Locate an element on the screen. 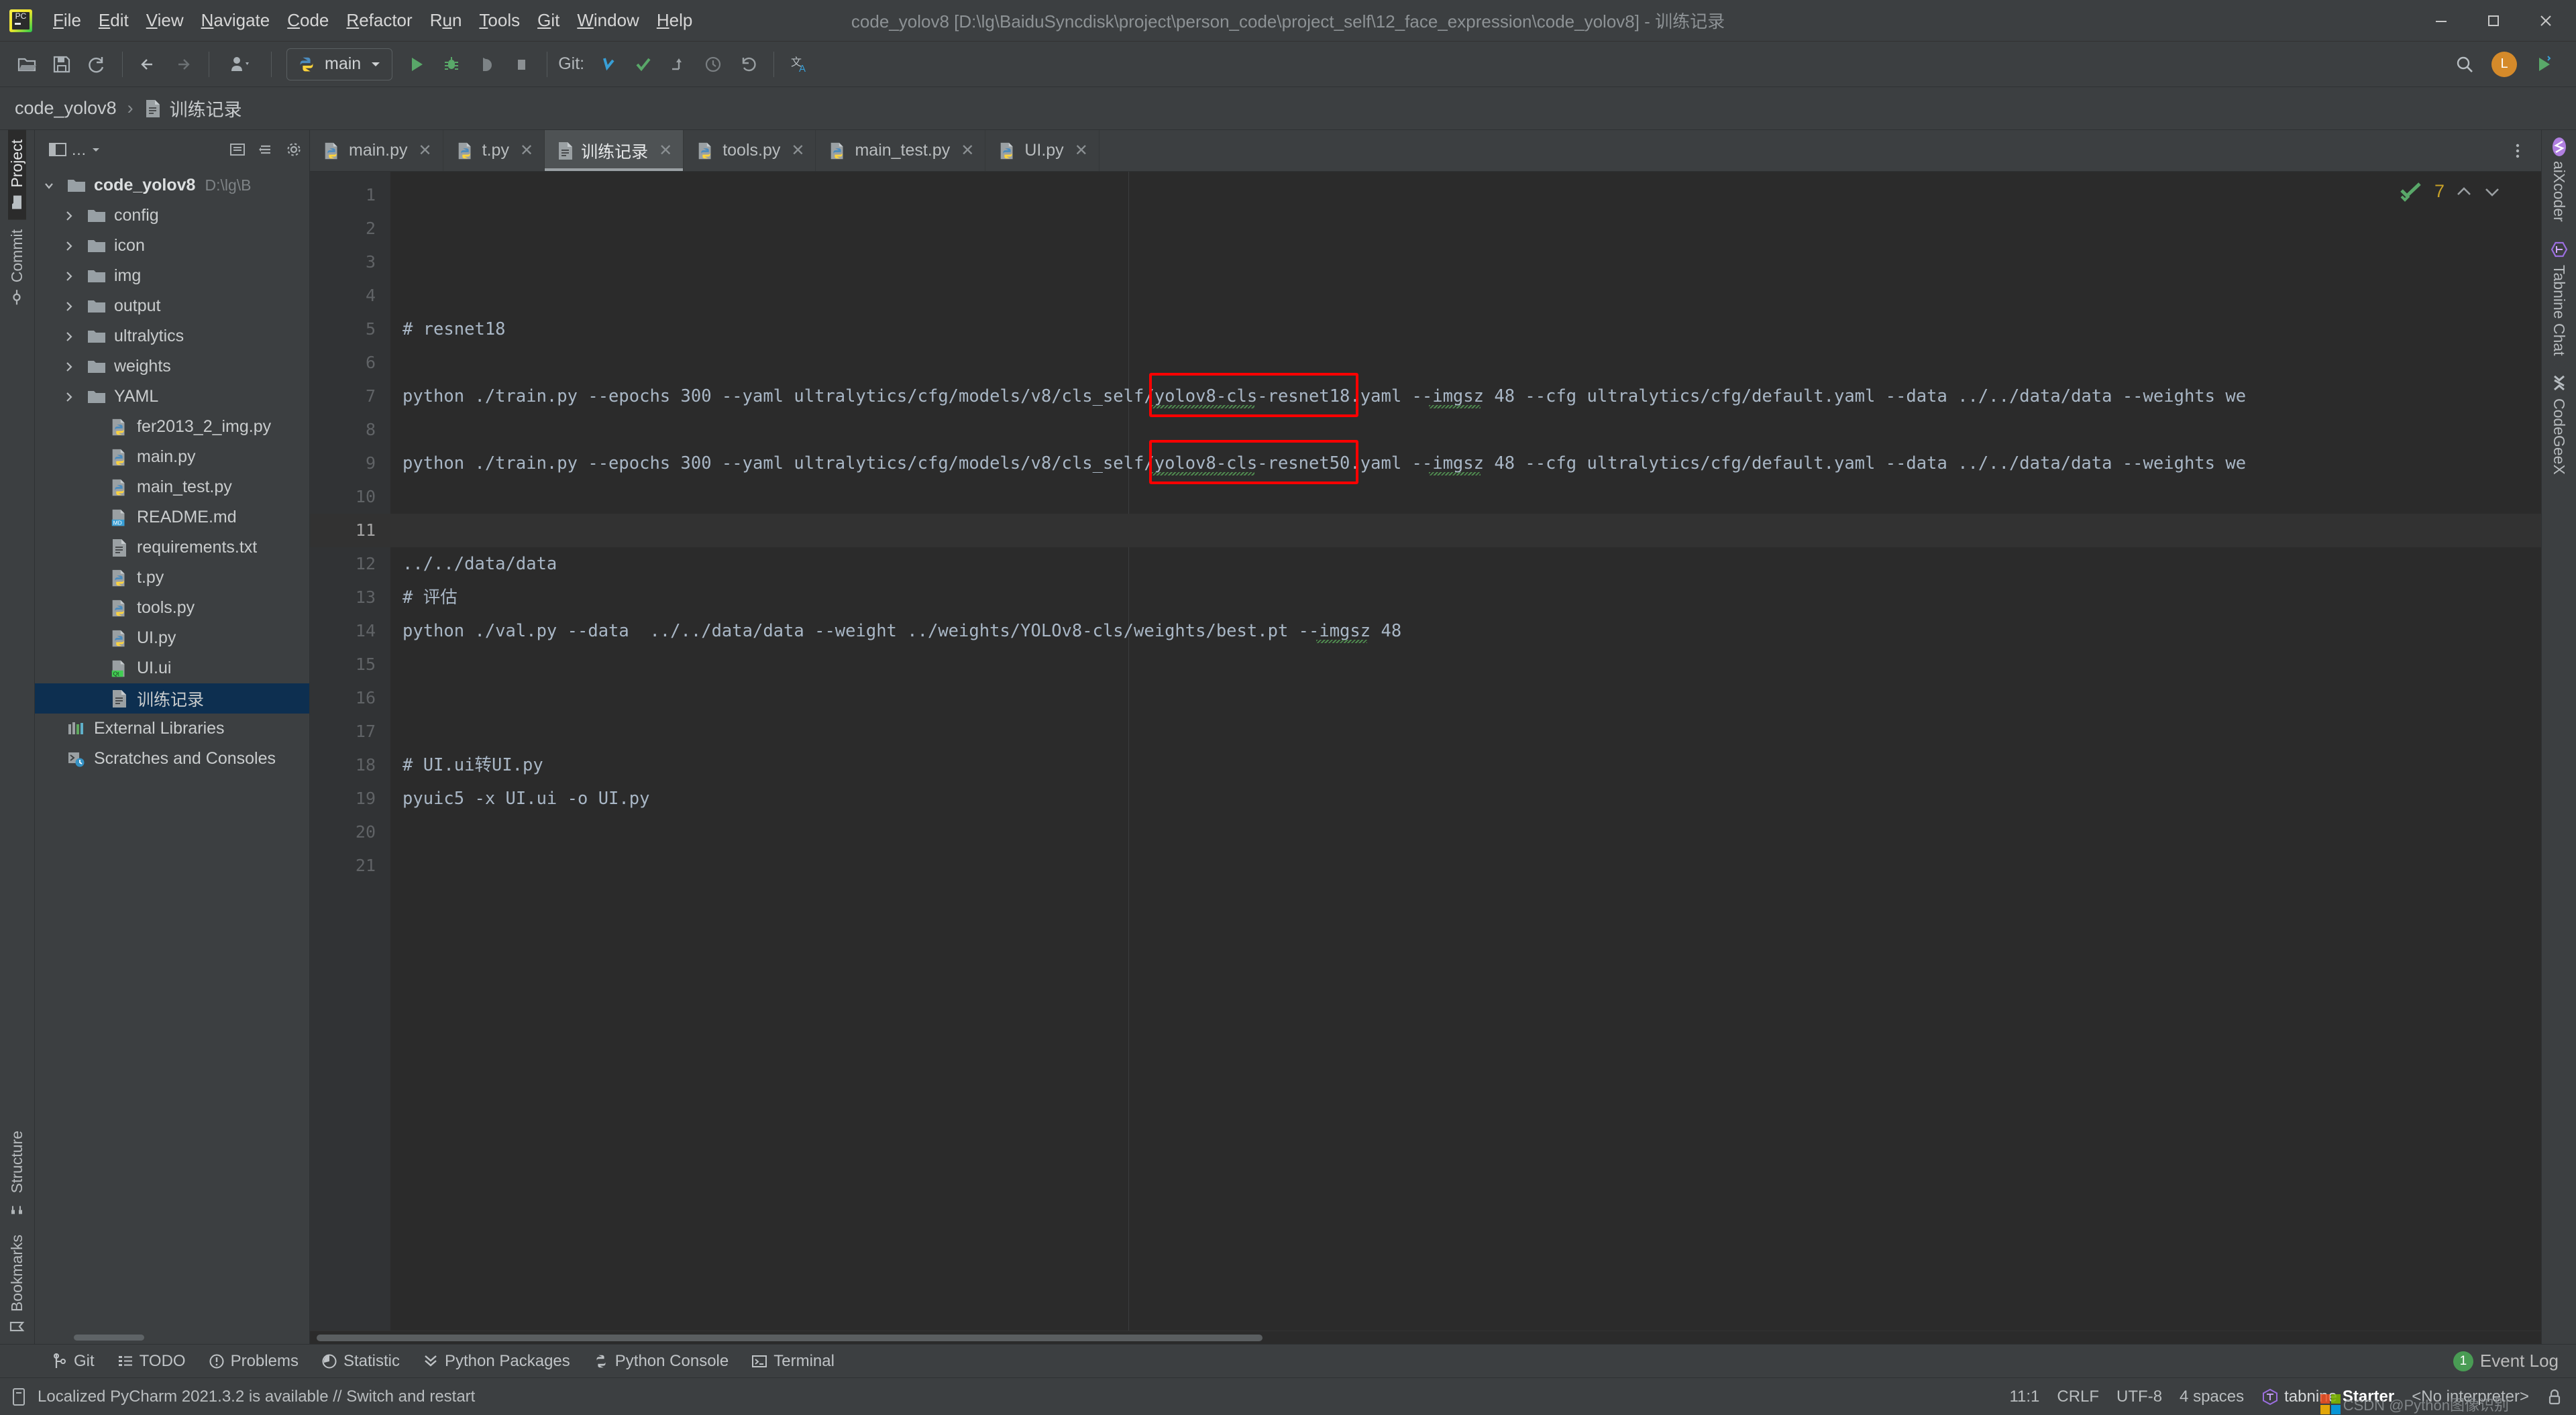 The image size is (2576, 1415). tool-window-button: Terminal is located at coordinates (793, 1361).